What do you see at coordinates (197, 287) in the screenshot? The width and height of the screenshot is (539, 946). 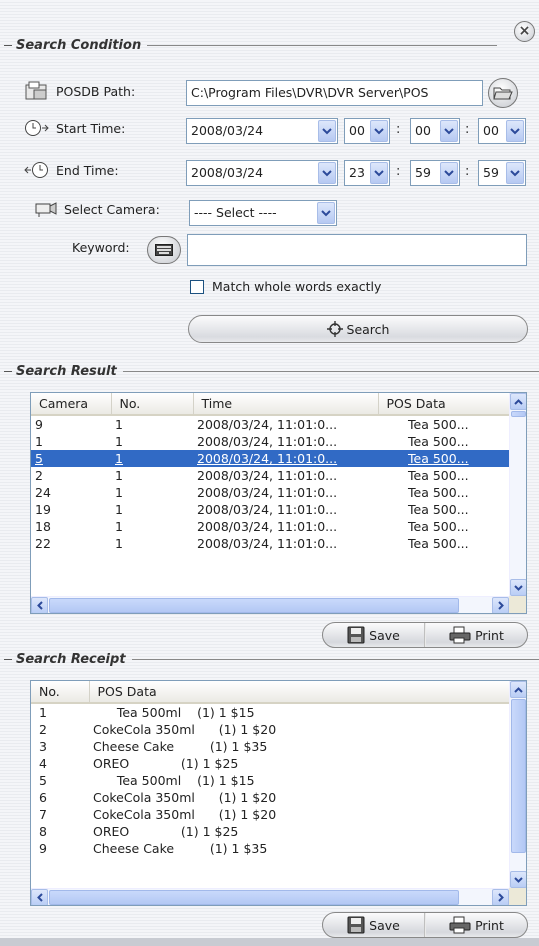 I see `match-whole-words-checkbox` at bounding box center [197, 287].